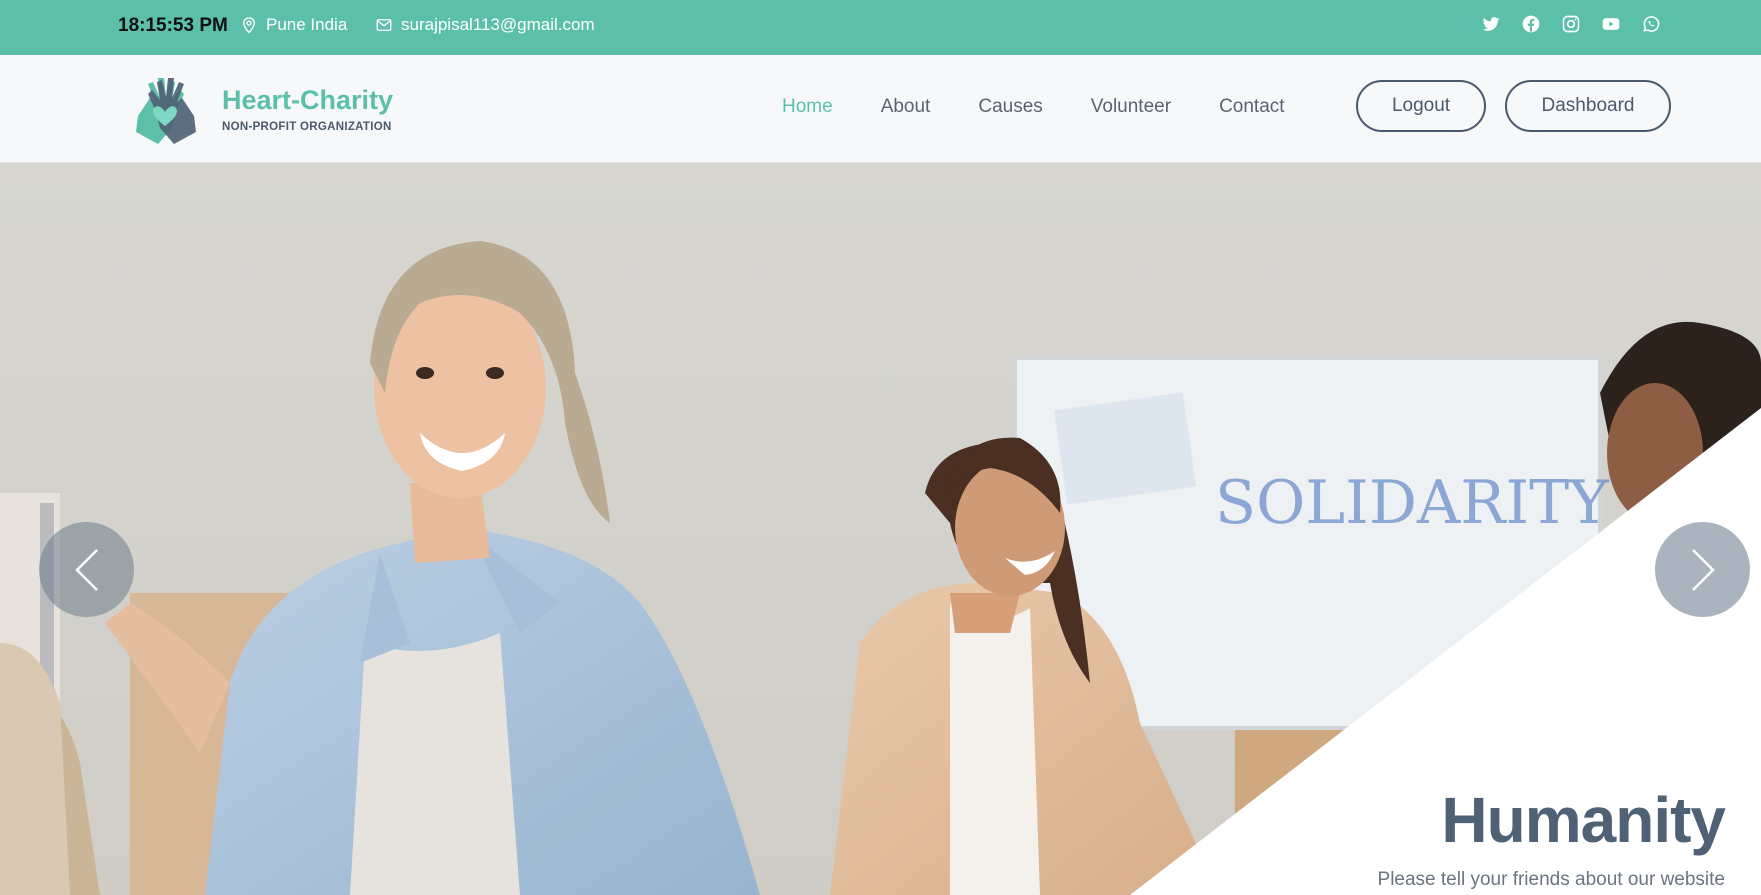 This screenshot has height=895, width=1761. What do you see at coordinates (173, 25) in the screenshot?
I see `clock: 18:15:53 PM` at bounding box center [173, 25].